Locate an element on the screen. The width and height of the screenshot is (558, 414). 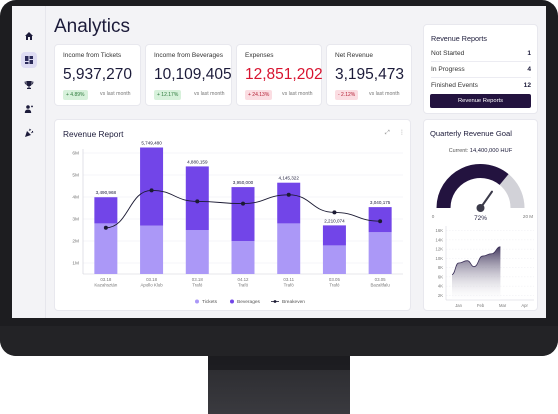
bar-value-label: 4,880,159 is located at coordinates (197, 161).